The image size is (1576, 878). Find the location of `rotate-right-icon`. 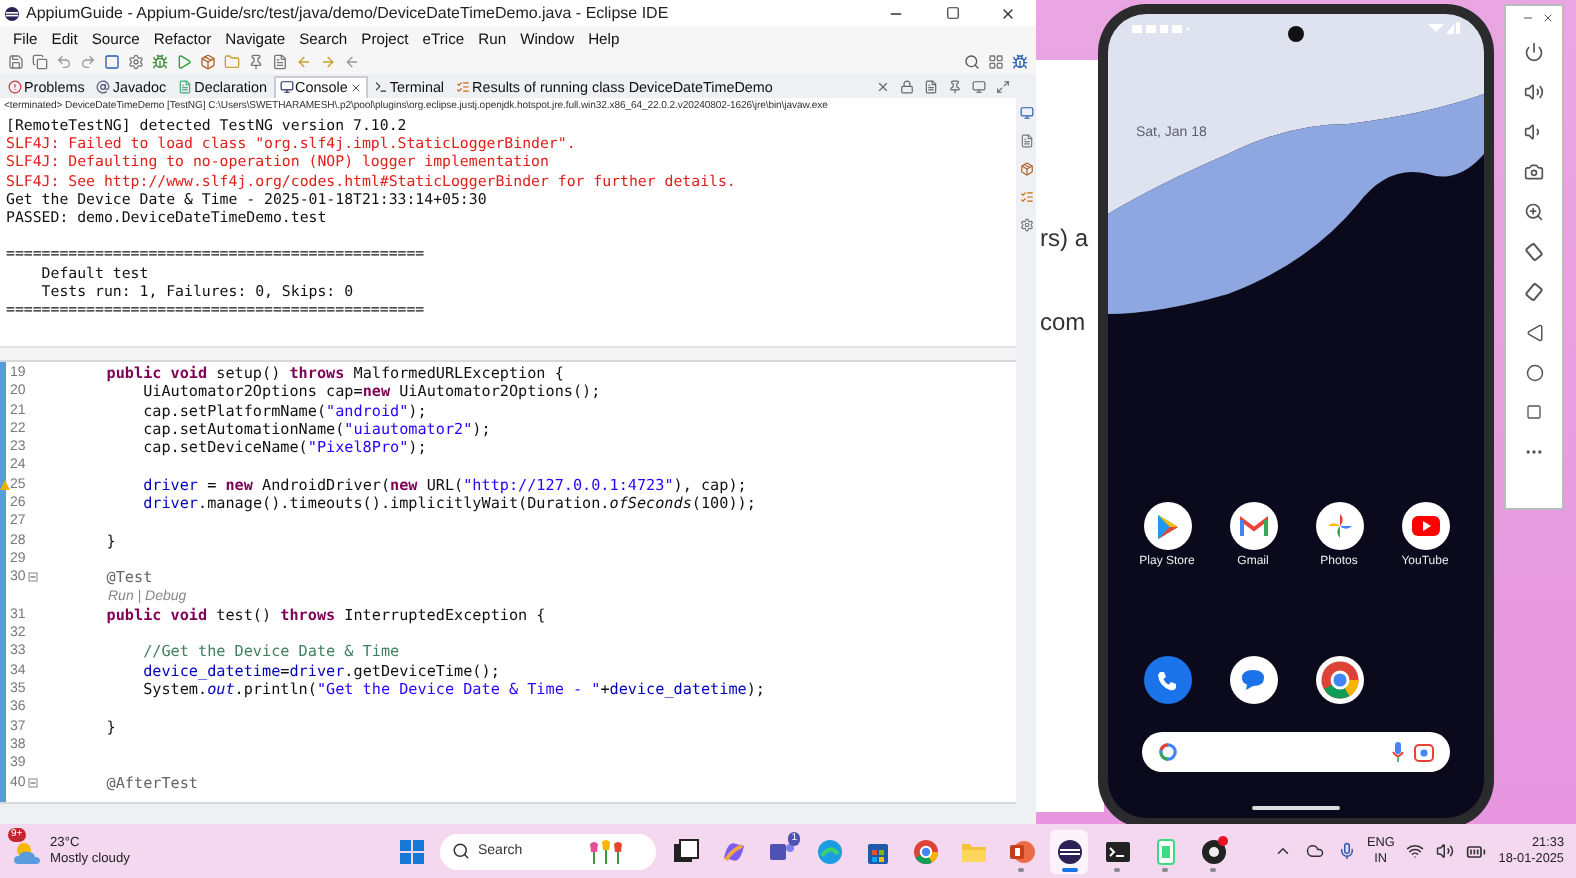

rotate-right-icon is located at coordinates (1534, 292).